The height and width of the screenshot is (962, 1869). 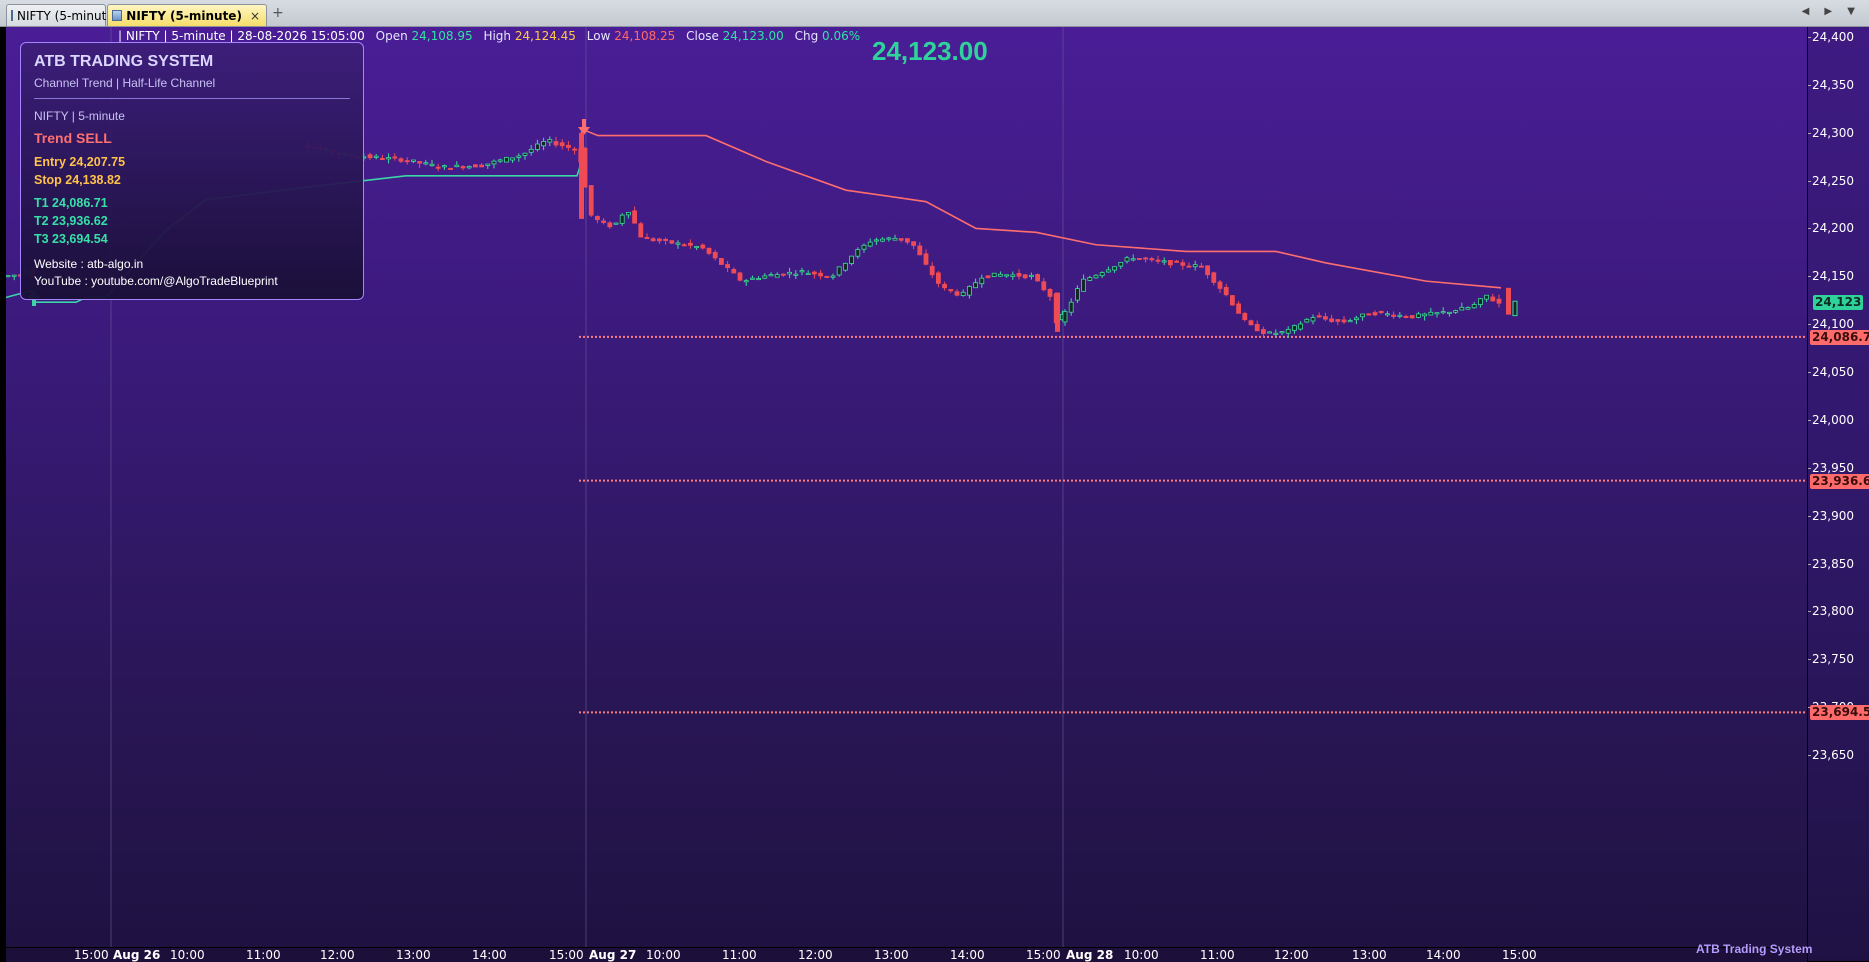 I want to click on candle-body-last-bull, so click(x=1515, y=308).